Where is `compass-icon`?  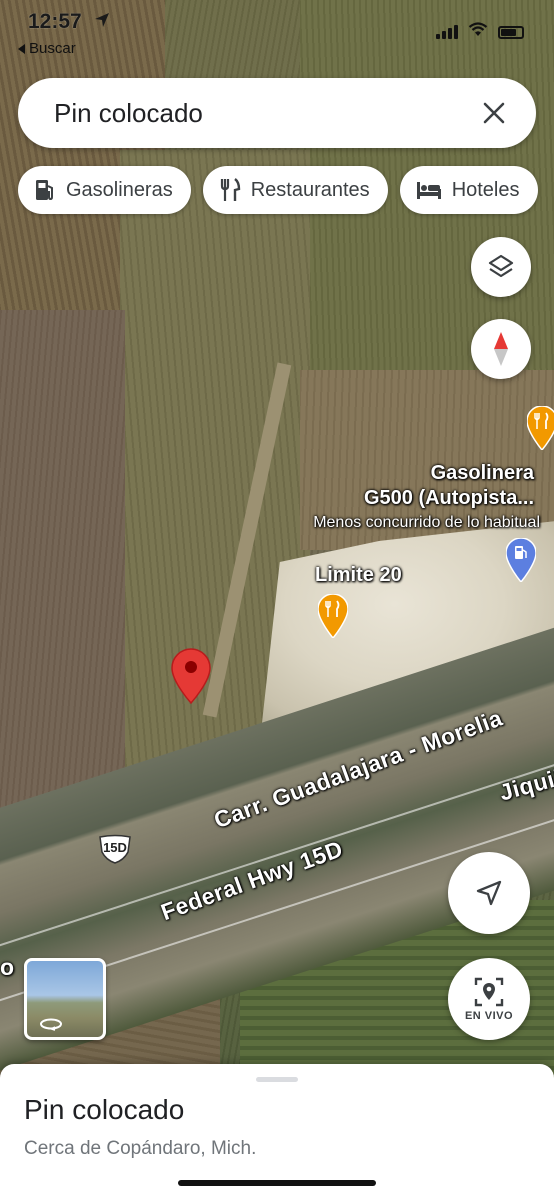
compass-icon is located at coordinates (501, 349).